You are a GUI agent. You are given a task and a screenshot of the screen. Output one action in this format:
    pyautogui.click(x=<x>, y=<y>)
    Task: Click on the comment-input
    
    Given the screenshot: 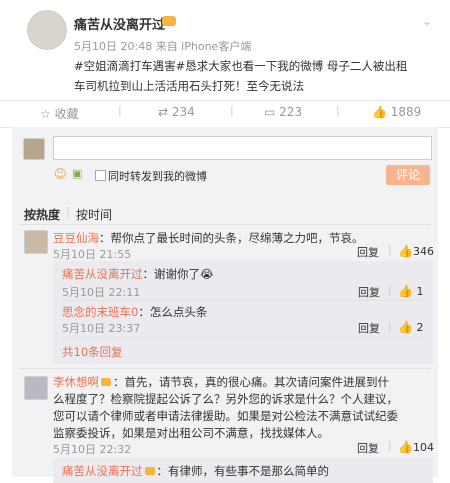 What is the action you would take?
    pyautogui.click(x=242, y=148)
    